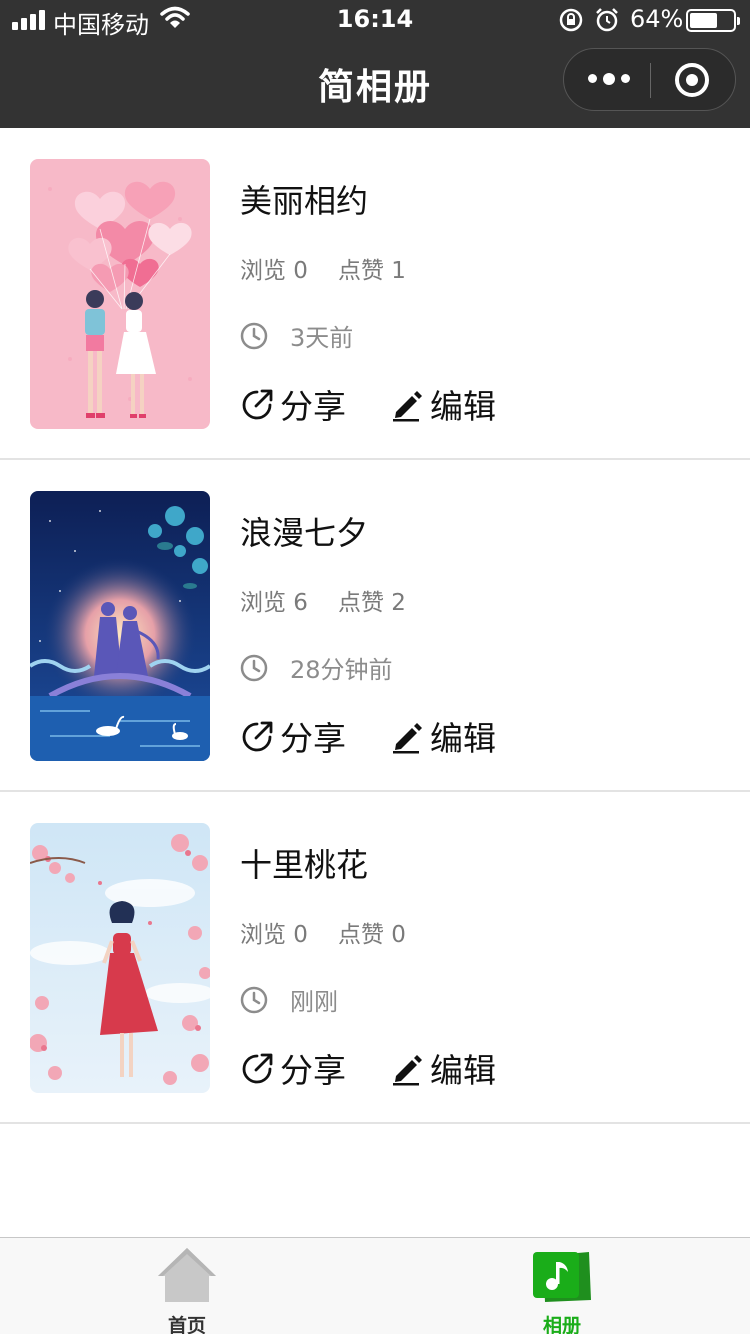 Image resolution: width=750 pixels, height=1334 pixels. Describe the element at coordinates (304, 865) in the screenshot. I see `album-title: 十里桃花` at that location.